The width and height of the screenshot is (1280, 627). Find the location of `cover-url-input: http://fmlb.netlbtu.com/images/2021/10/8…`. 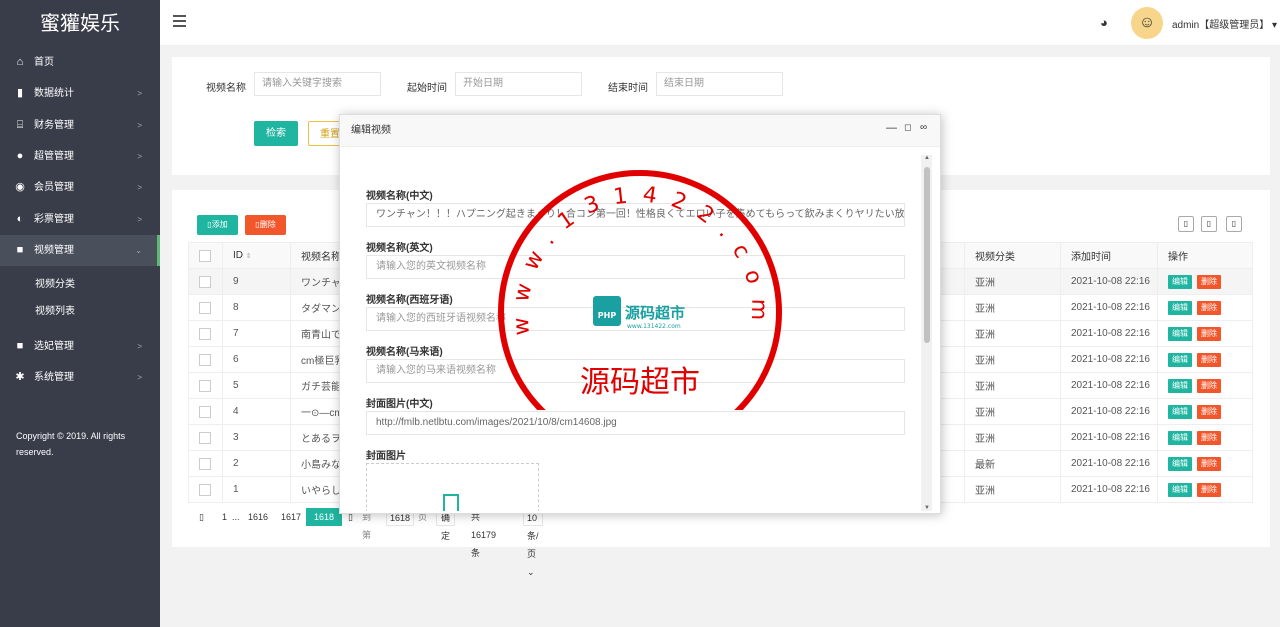

cover-url-input: http://fmlb.netlbtu.com/images/2021/10/8… is located at coordinates (635, 423).